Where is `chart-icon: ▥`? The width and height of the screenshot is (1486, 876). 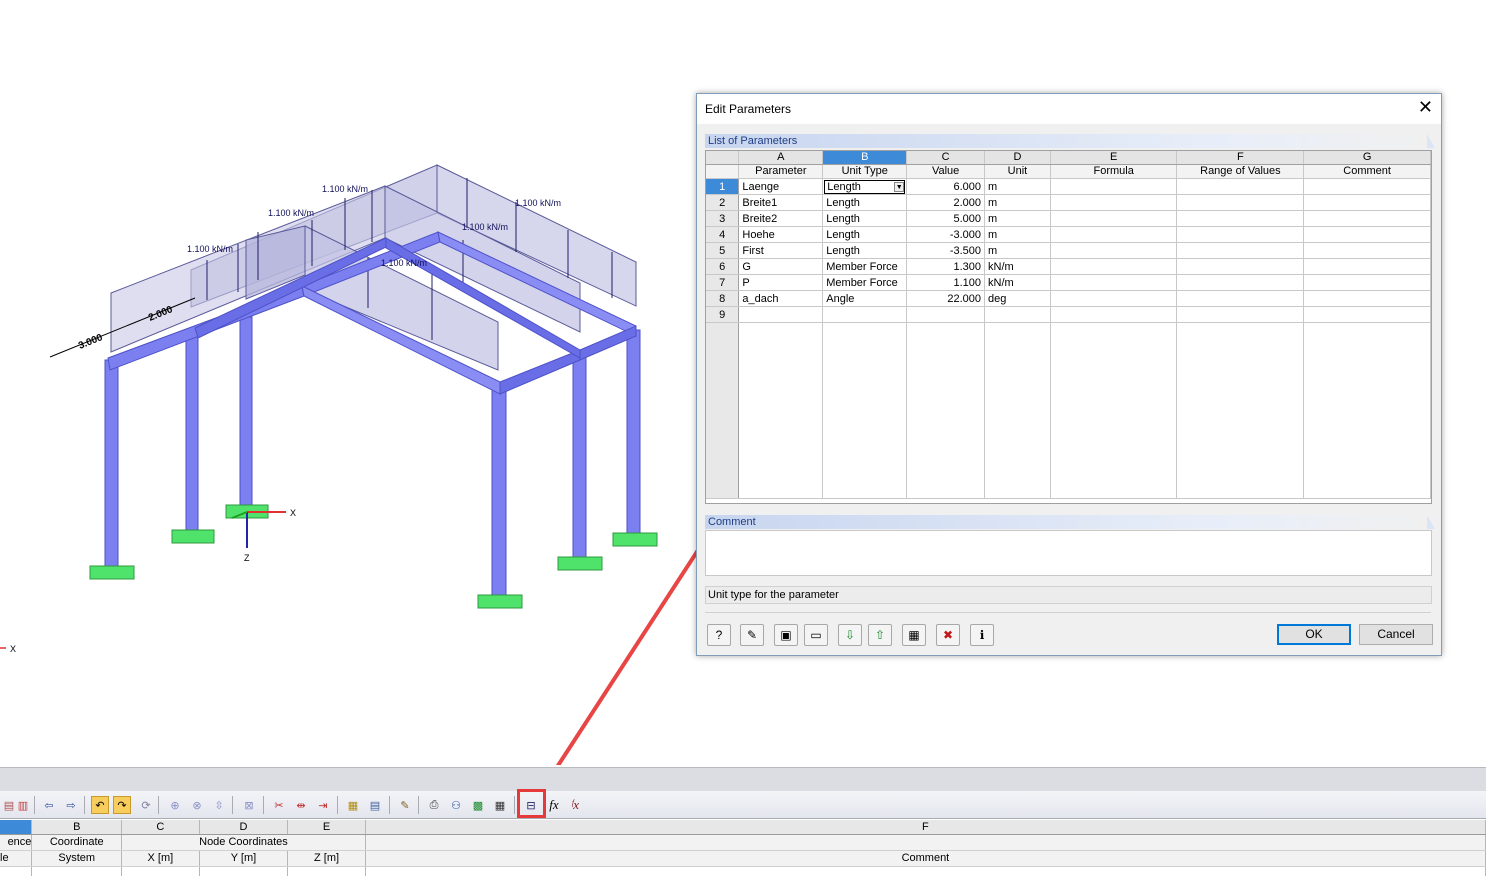
chart-icon: ▥ is located at coordinates (23, 805).